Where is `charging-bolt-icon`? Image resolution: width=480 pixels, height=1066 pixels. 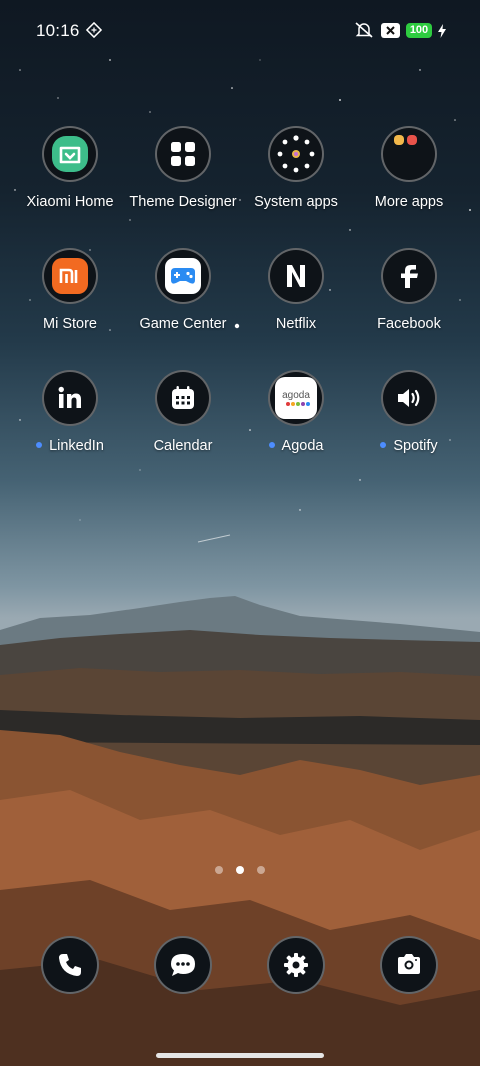 charging-bolt-icon is located at coordinates (442, 33).